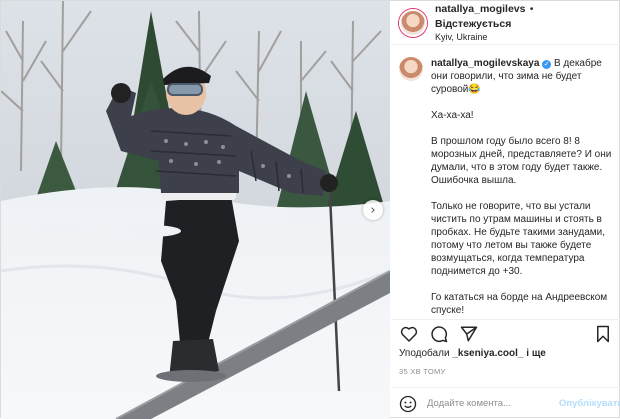  Describe the element at coordinates (422, 371) in the screenshot. I see `post-timestamp: 35 ХВ ТОМУ` at that location.